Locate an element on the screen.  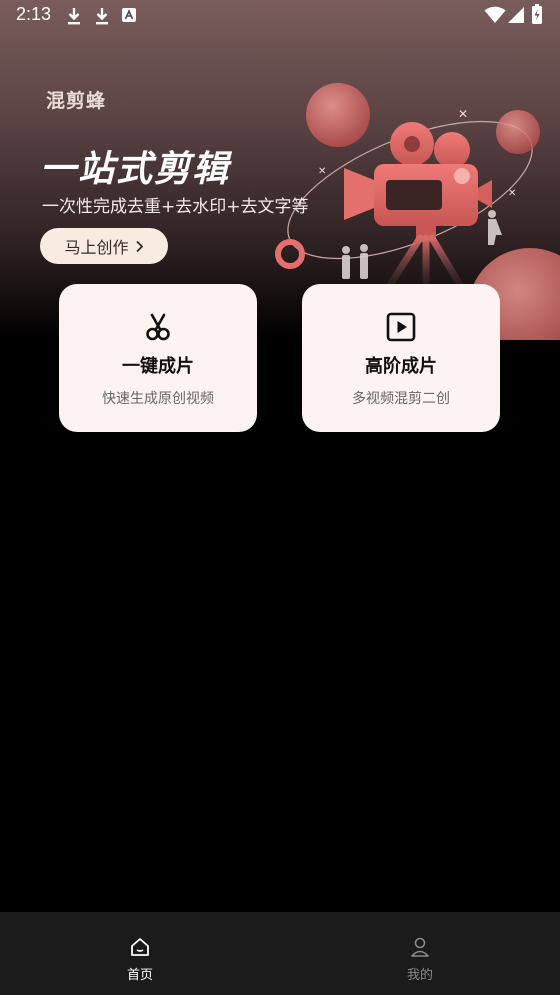
hero-subtitle: 一次性完成去重+去水印+去文字等 is located at coordinates (175, 207).